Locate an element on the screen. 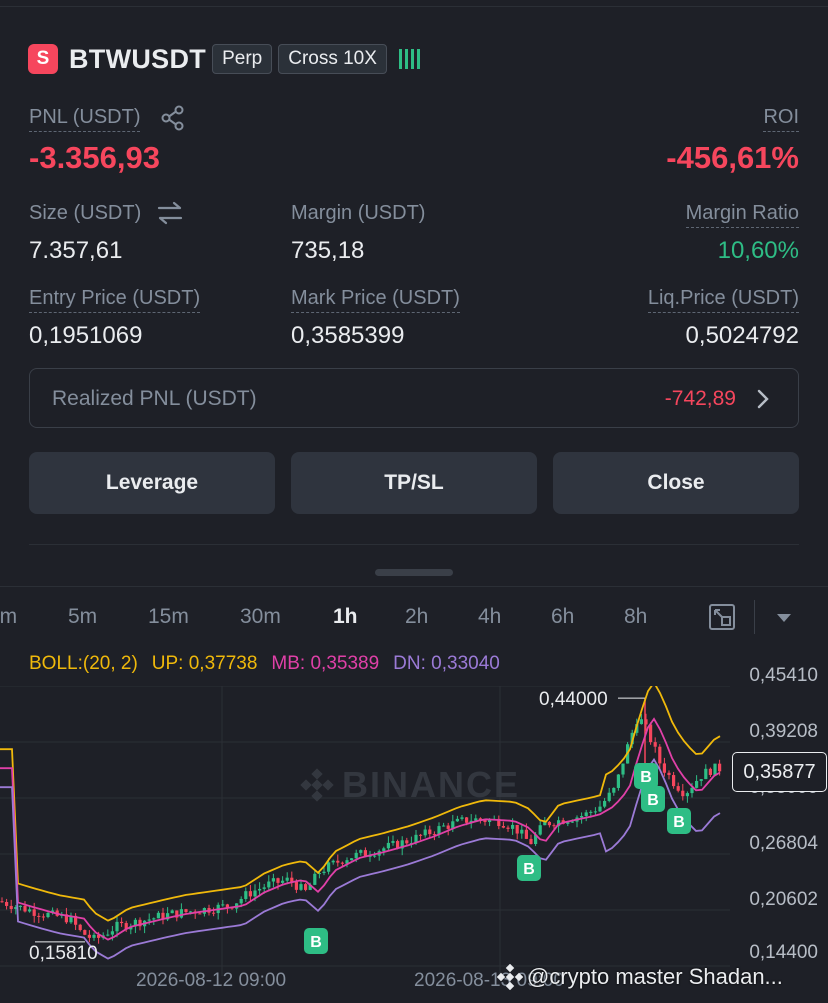 This screenshot has height=1003, width=828. leverage-button: Leverage is located at coordinates (152, 483).